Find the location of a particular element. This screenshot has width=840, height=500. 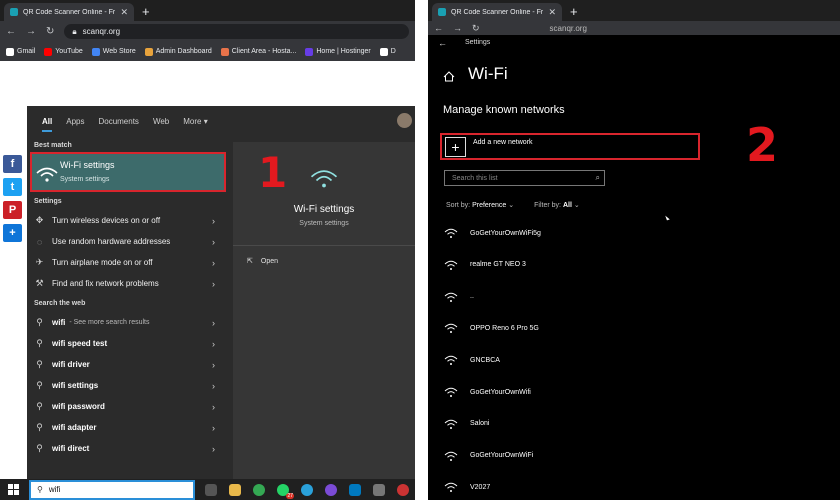

web-result-item: ⚲ wifi - See more search results › is located at coordinates (125, 322).